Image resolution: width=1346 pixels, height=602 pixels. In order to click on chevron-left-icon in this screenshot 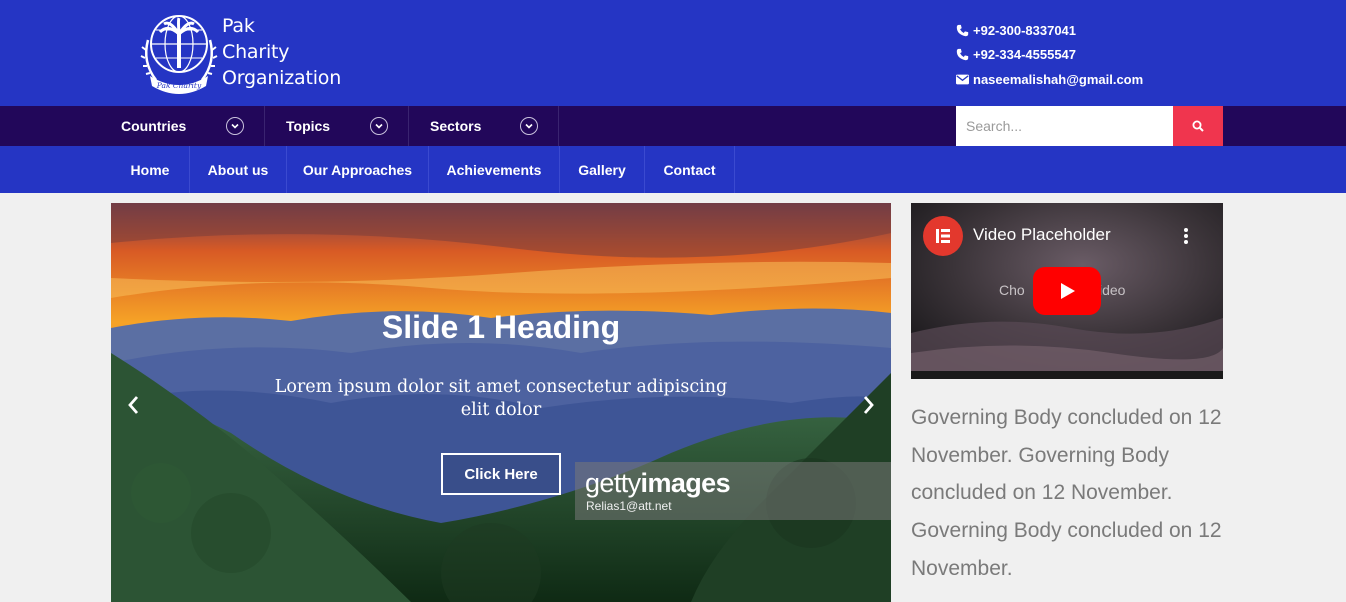, I will do `click(133, 405)`.